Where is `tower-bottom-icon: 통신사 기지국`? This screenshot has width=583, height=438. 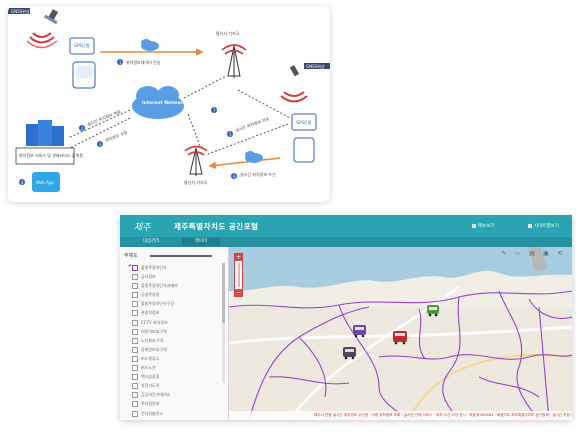
tower-bottom-icon: 통신사 기지국 is located at coordinates (196, 165).